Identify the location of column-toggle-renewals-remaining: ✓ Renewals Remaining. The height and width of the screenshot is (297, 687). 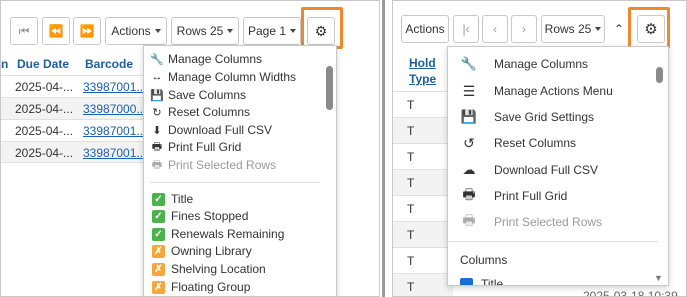
(218, 234).